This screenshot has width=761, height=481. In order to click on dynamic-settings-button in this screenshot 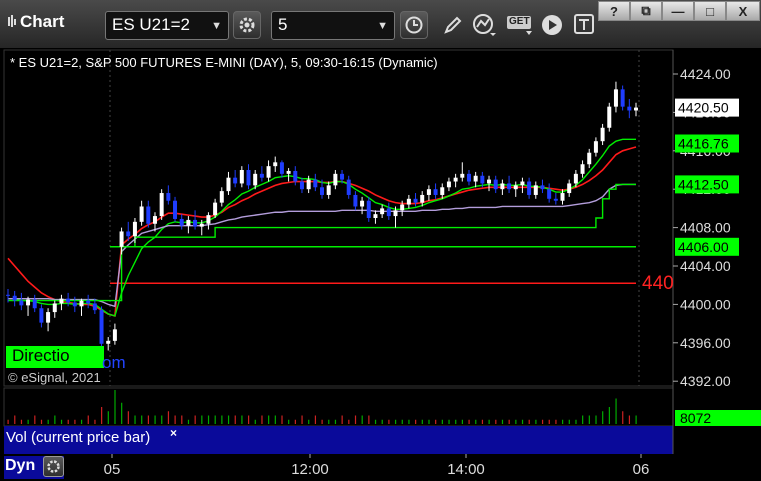, I will do `click(53, 466)`.